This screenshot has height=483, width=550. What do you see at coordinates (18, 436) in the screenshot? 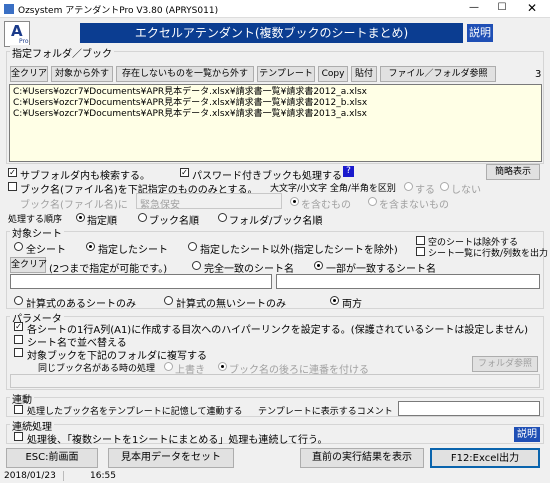
I see `continue-checkbox` at bounding box center [18, 436].